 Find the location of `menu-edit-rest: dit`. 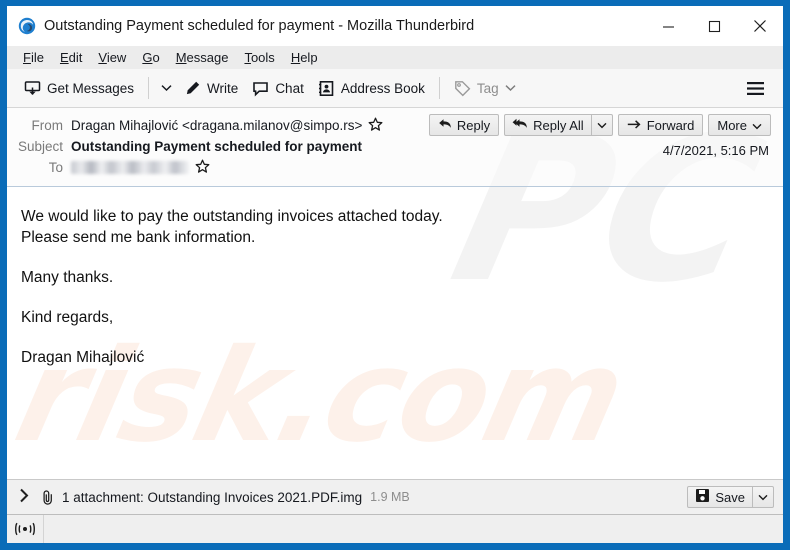

menu-edit-rest: dit is located at coordinates (75, 57).